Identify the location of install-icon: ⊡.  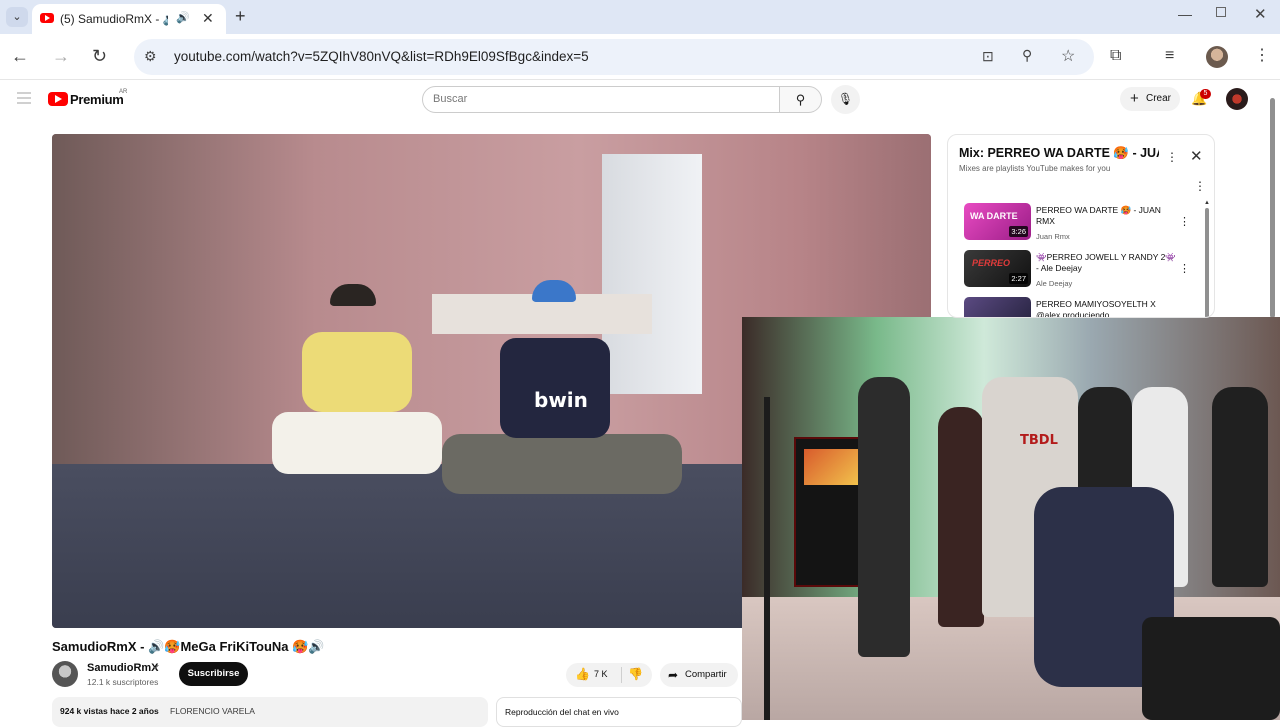
(988, 56).